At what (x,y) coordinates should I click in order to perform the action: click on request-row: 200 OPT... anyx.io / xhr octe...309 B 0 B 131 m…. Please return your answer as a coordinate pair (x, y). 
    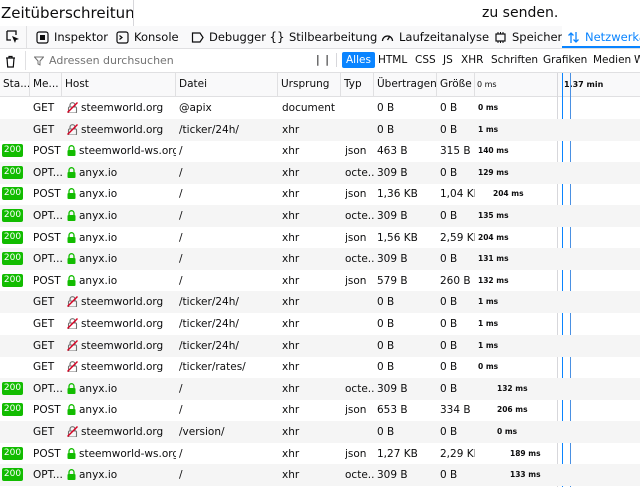
    Looking at the image, I should click on (320, 259).